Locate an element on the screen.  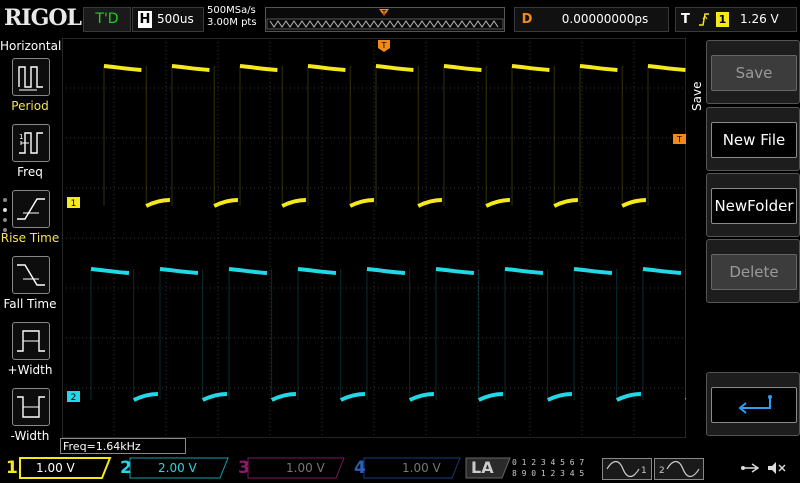
new-folder-button-label: NewFolder is located at coordinates (754, 206).